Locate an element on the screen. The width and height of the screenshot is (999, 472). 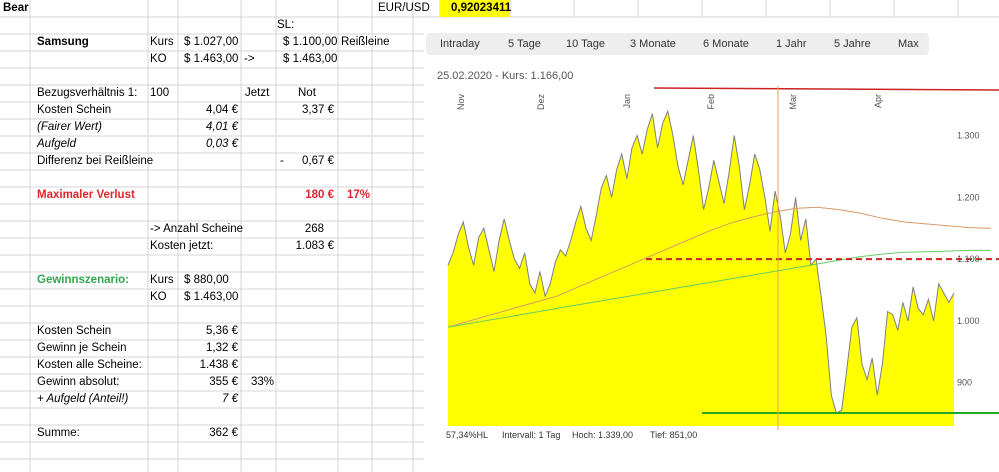
x-tick-label: Feb is located at coordinates (711, 102).